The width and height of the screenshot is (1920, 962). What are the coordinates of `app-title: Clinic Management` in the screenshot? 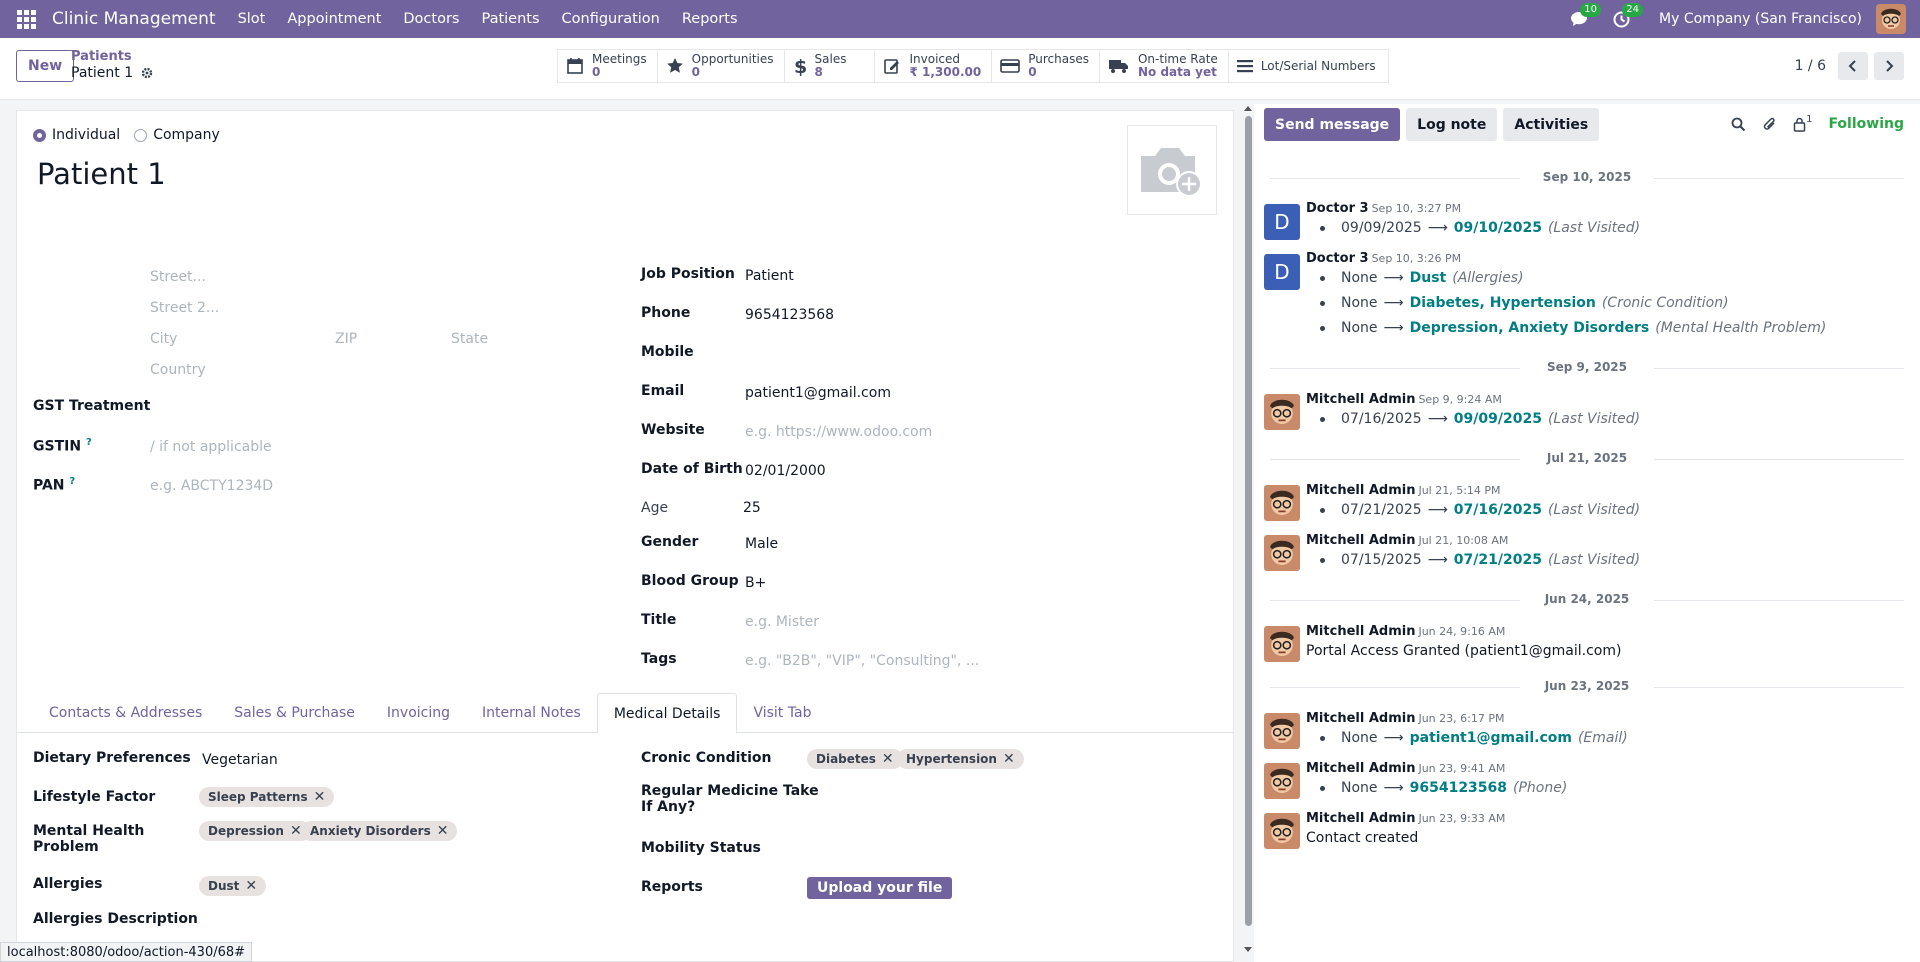 It's located at (134, 19).